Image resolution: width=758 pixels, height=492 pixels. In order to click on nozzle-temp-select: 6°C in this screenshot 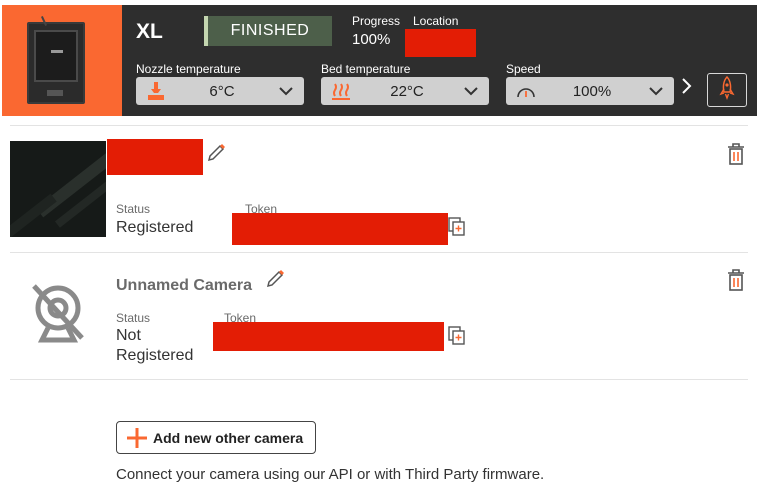, I will do `click(220, 91)`.